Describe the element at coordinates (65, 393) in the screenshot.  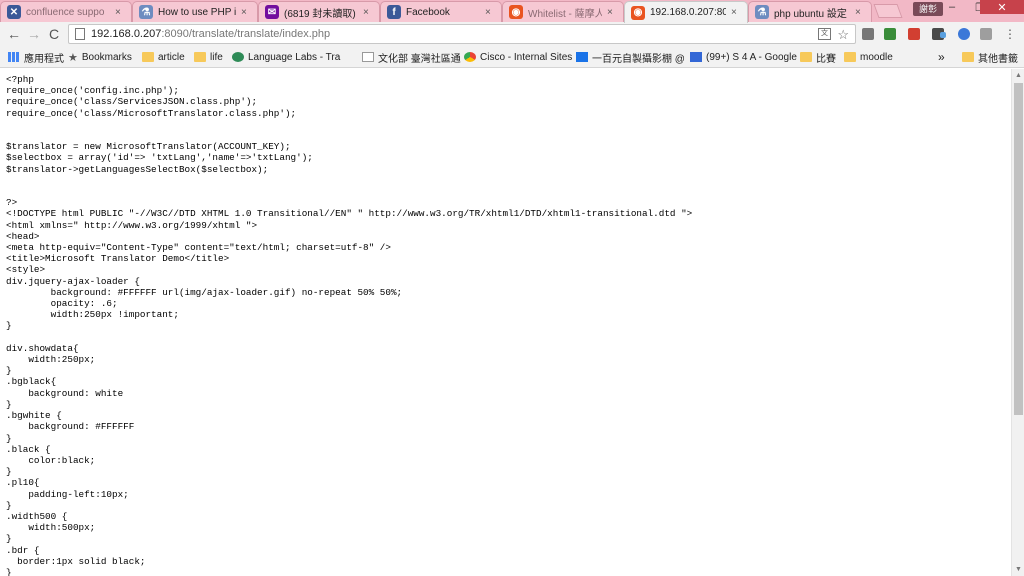
I see `code-line: background: white` at that location.